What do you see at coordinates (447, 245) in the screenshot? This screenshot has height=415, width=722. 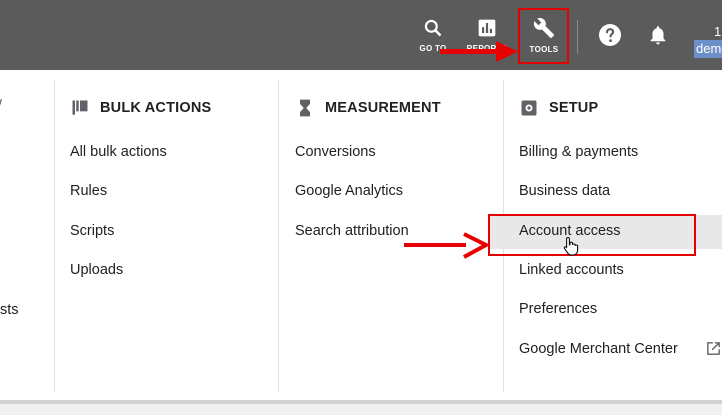 I see `annotation-arrow-account-access` at bounding box center [447, 245].